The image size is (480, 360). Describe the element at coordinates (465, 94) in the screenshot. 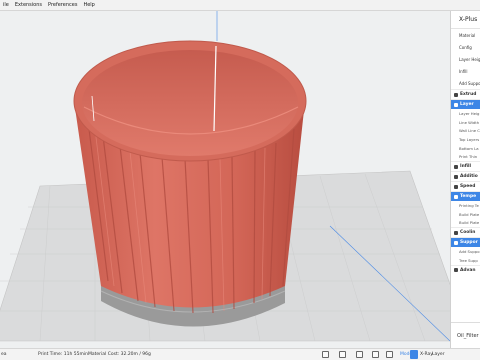

I see `category-extruder: Extrud` at that location.